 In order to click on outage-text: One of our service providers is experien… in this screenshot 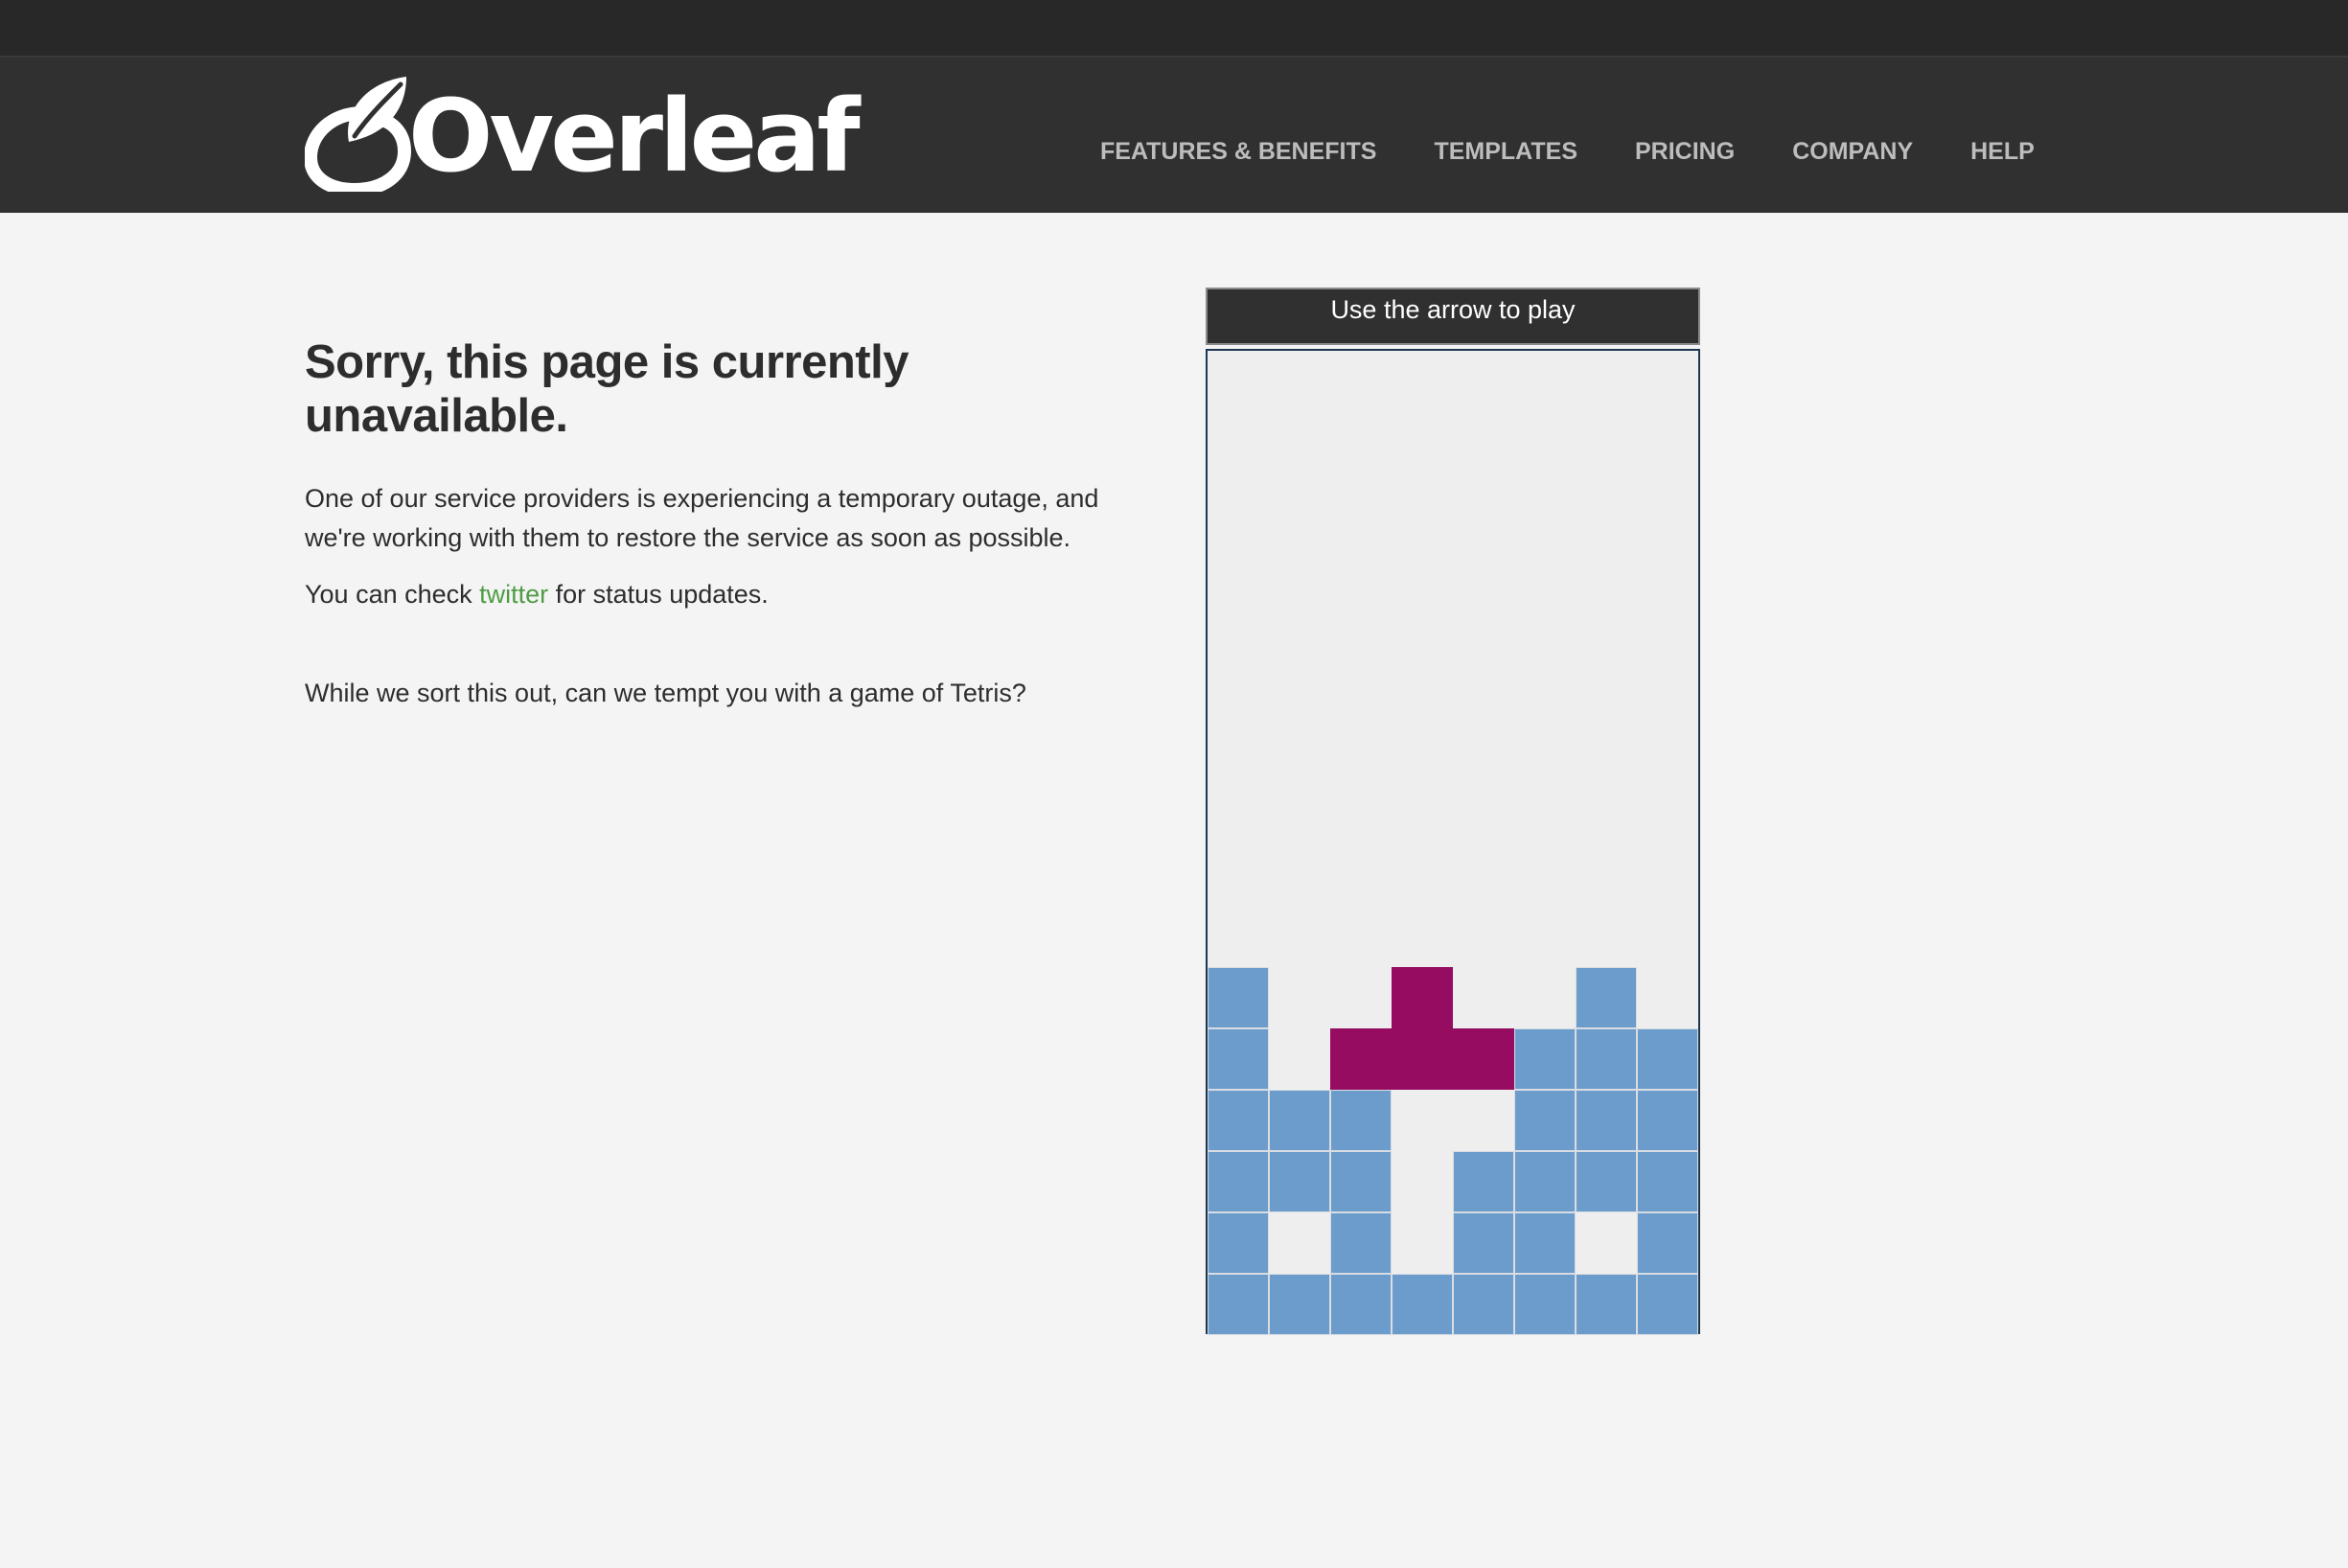, I will do `click(702, 518)`.